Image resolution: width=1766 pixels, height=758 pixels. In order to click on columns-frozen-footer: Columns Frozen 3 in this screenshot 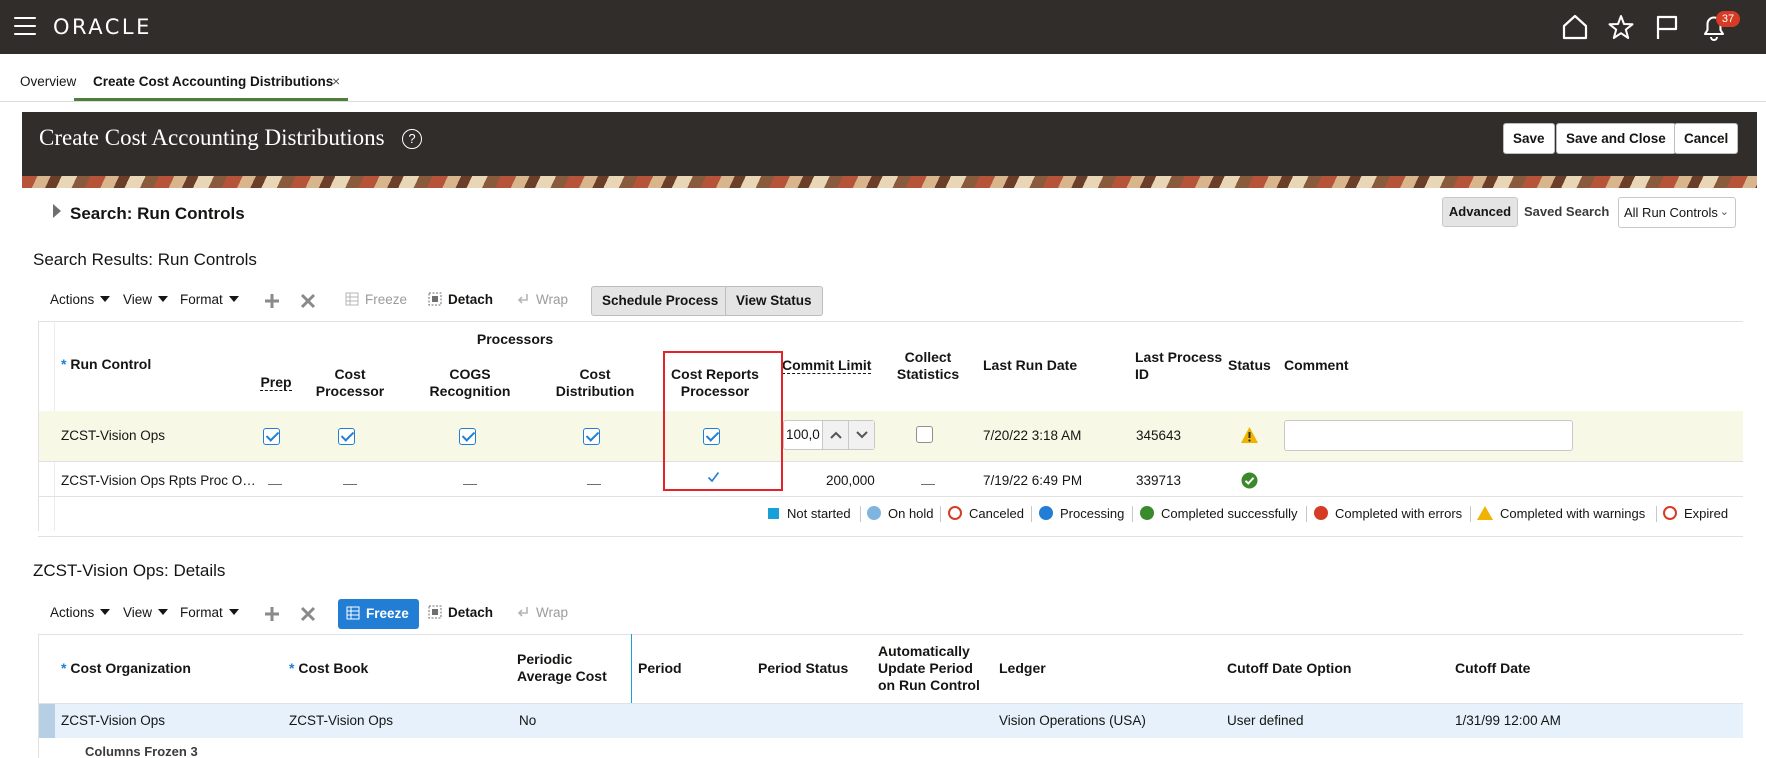, I will do `click(141, 751)`.